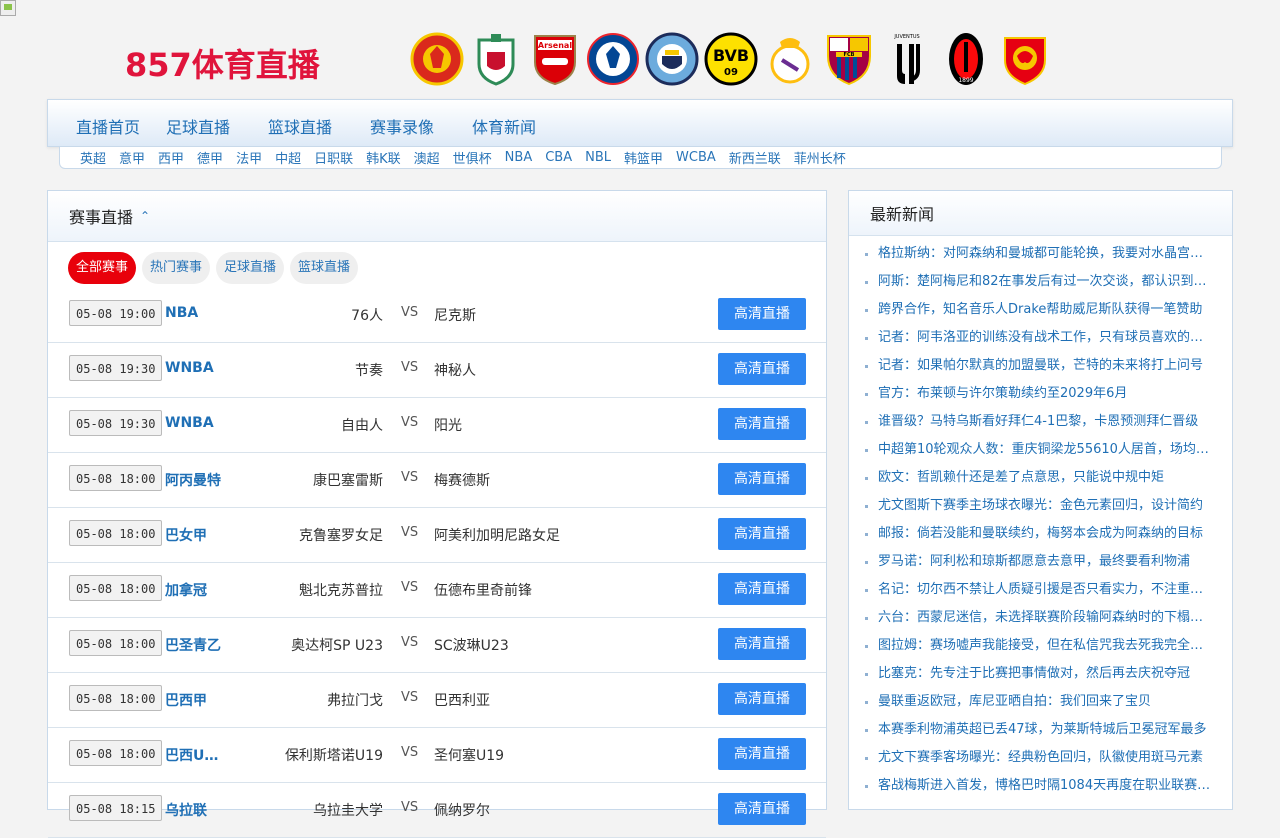 Image resolution: width=1280 pixels, height=838 pixels. I want to click on ac-milan-crest-icon: 1899, so click(966, 59).